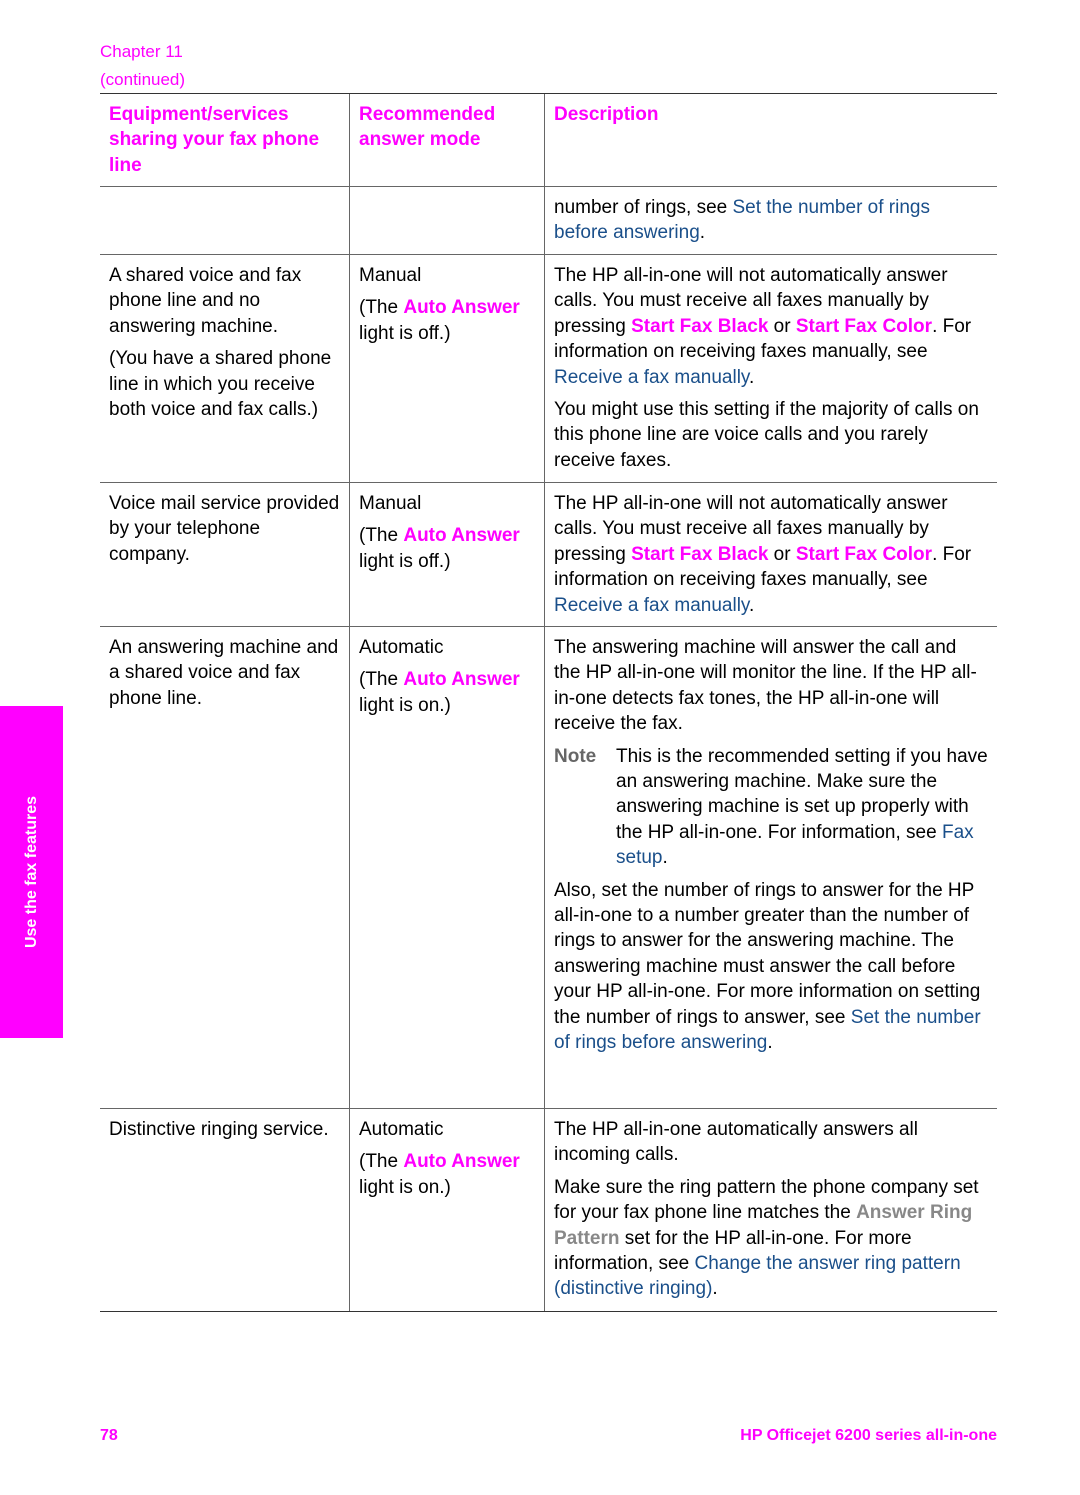  I want to click on side-tab-label: Use the fax features, so click(31, 872).